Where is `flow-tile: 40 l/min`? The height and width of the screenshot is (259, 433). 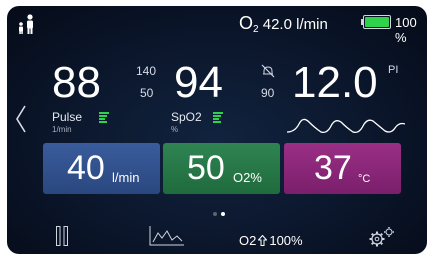 flow-tile: 40 l/min is located at coordinates (101, 168).